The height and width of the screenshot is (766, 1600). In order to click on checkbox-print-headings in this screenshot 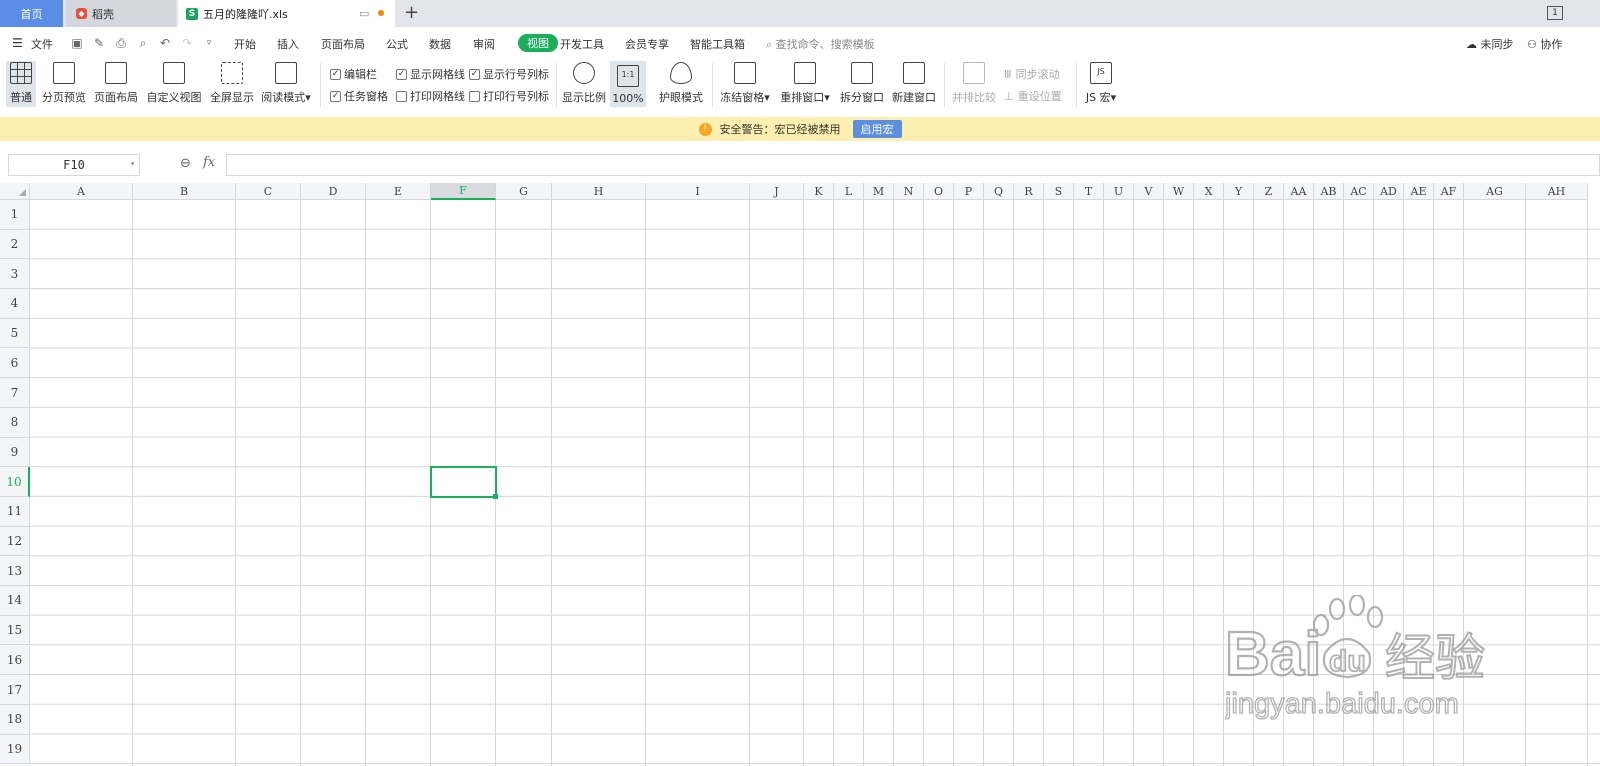, I will do `click(474, 96)`.